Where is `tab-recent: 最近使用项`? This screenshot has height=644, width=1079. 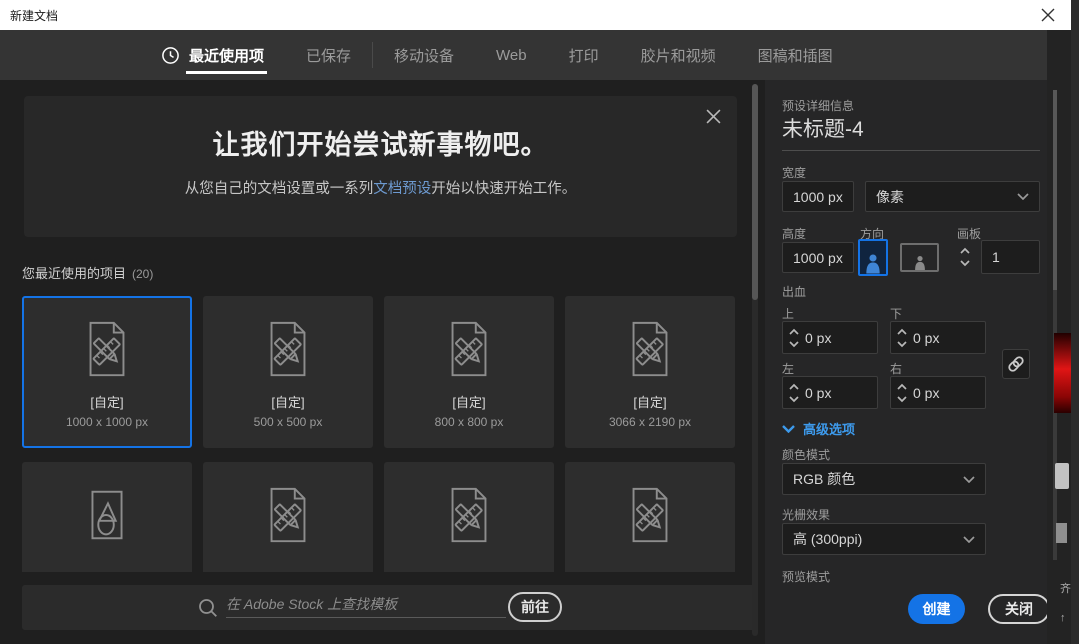 tab-recent: 最近使用项 is located at coordinates (212, 55).